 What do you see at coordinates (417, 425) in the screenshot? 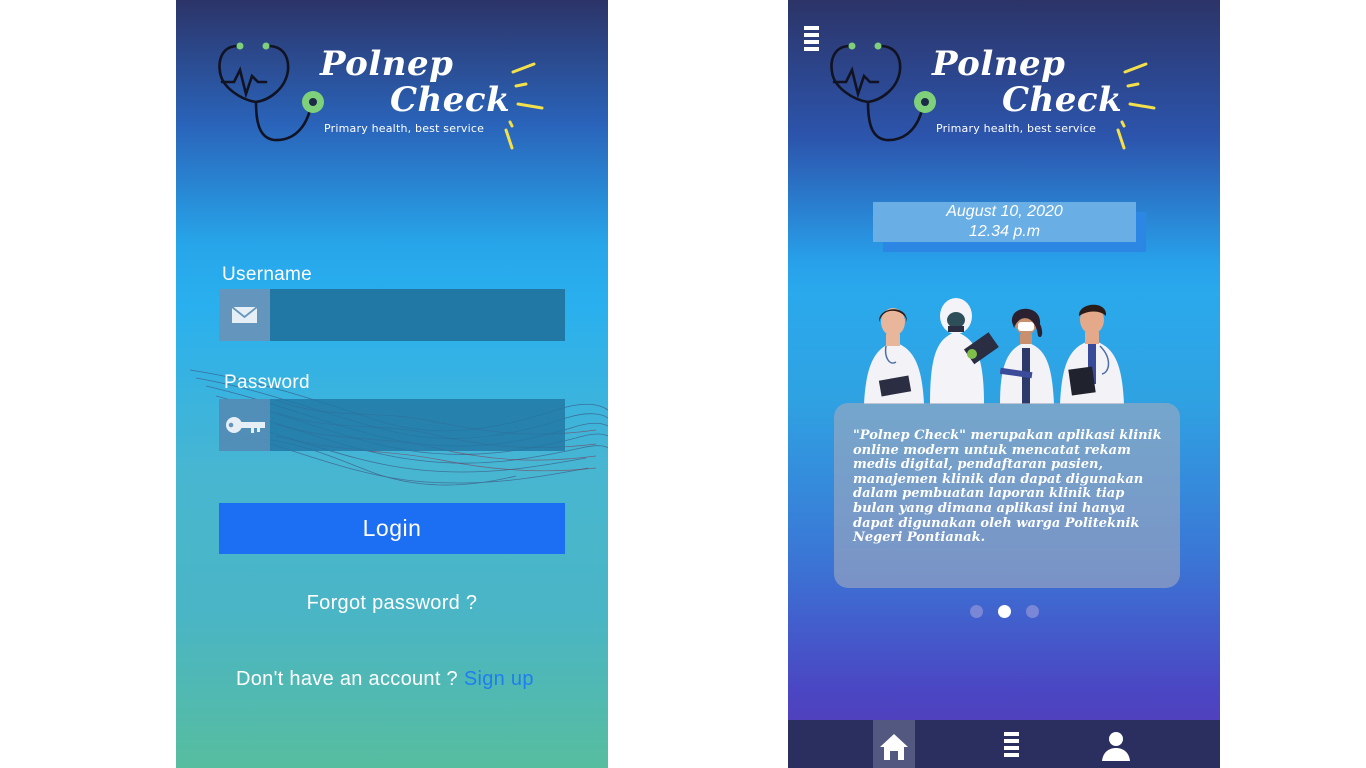
I see `password-input` at bounding box center [417, 425].